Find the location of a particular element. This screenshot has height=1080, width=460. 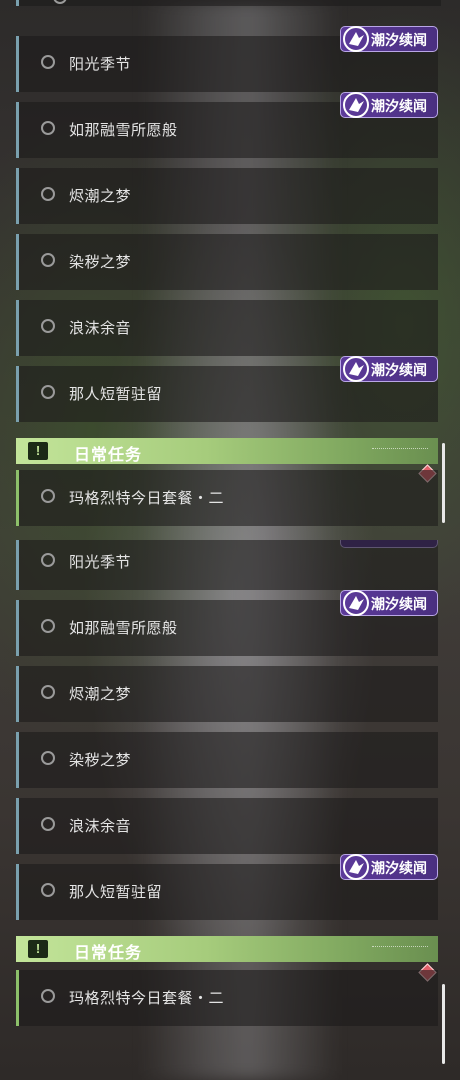

quest-row-partial is located at coordinates (228, 3).